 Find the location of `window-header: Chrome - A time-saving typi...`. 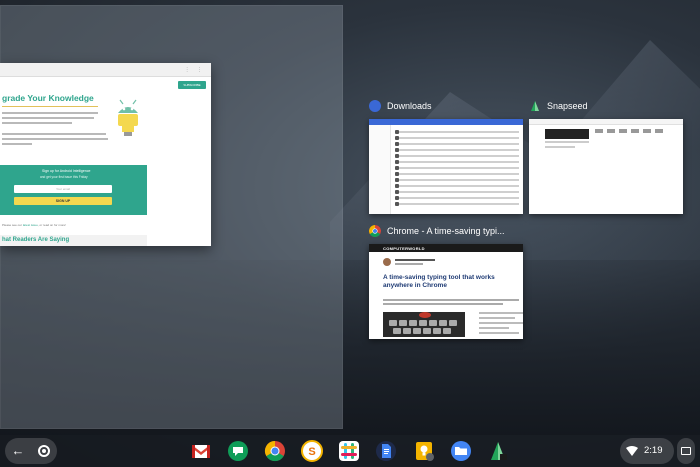

window-header: Chrome - A time-saving typi... is located at coordinates (437, 231).